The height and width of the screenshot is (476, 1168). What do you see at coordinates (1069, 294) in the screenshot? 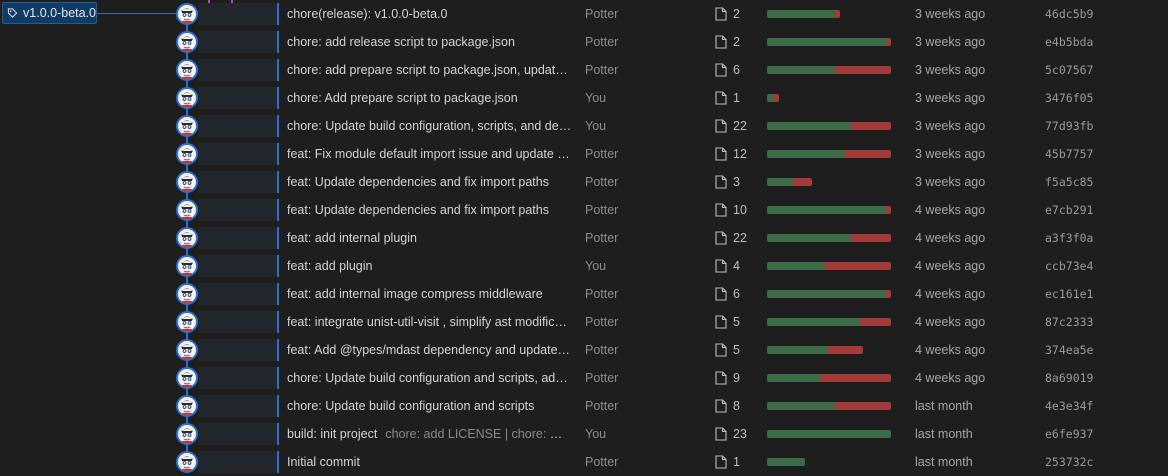
I see `commit-hash: ec161e1` at bounding box center [1069, 294].